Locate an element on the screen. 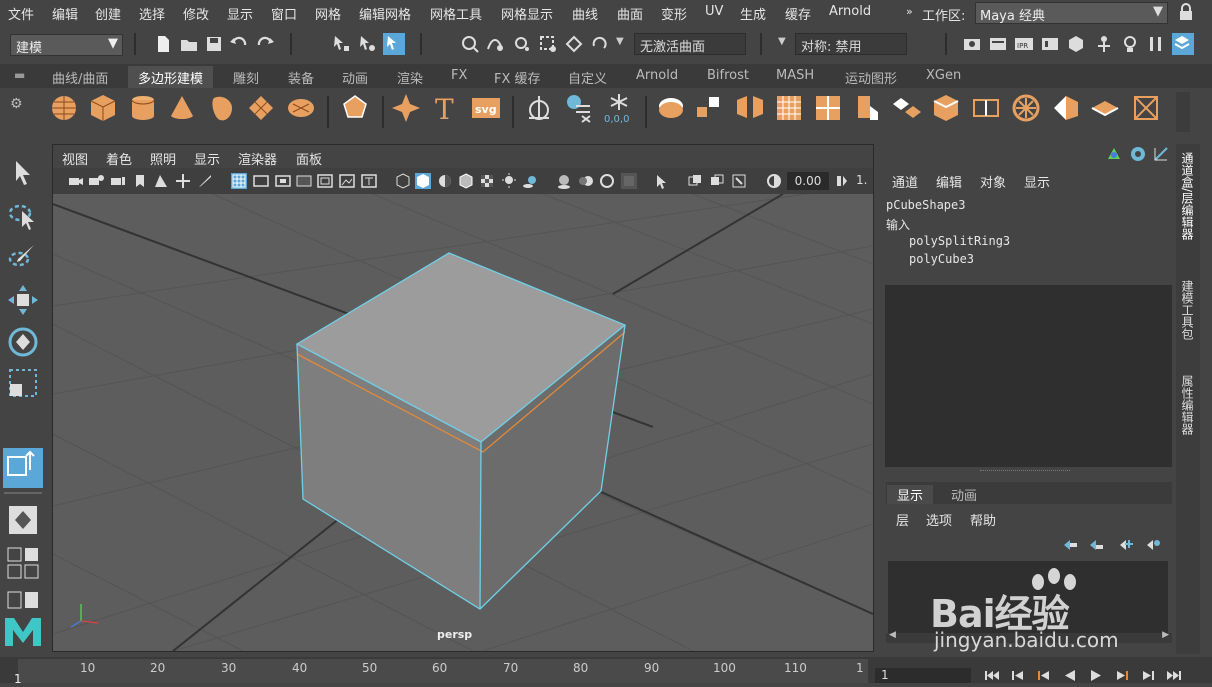 Image resolution: width=1212 pixels, height=687 pixels. shelf-menu-icon: ▬ is located at coordinates (19, 78).